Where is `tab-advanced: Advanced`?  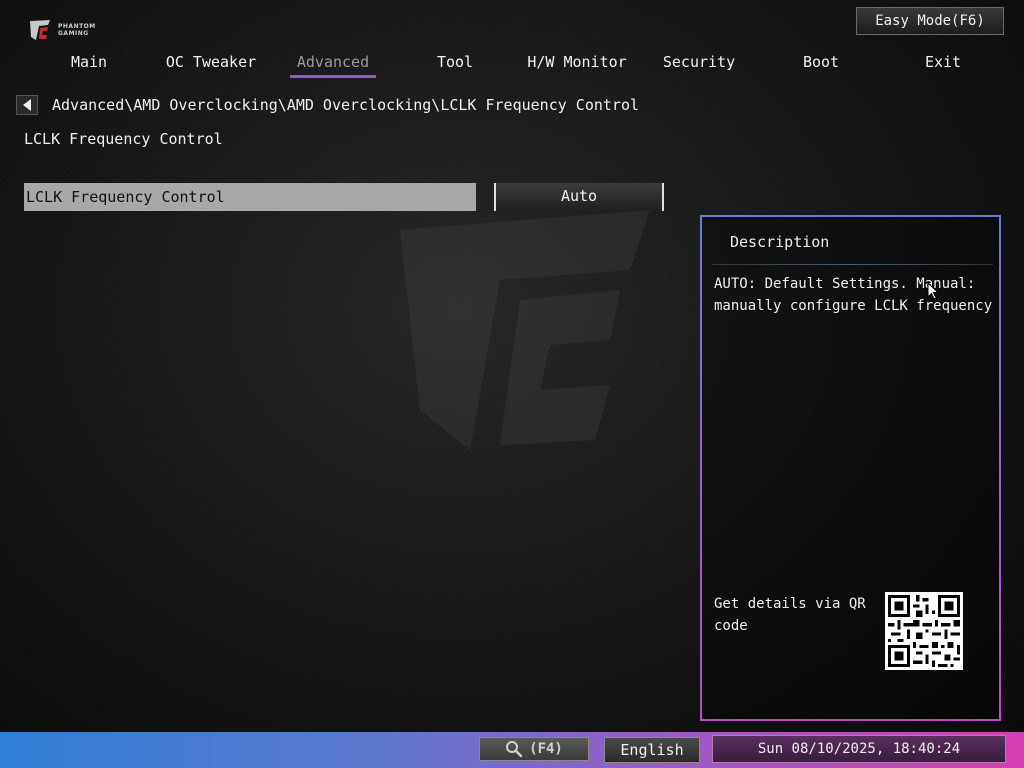
tab-advanced: Advanced is located at coordinates (333, 64).